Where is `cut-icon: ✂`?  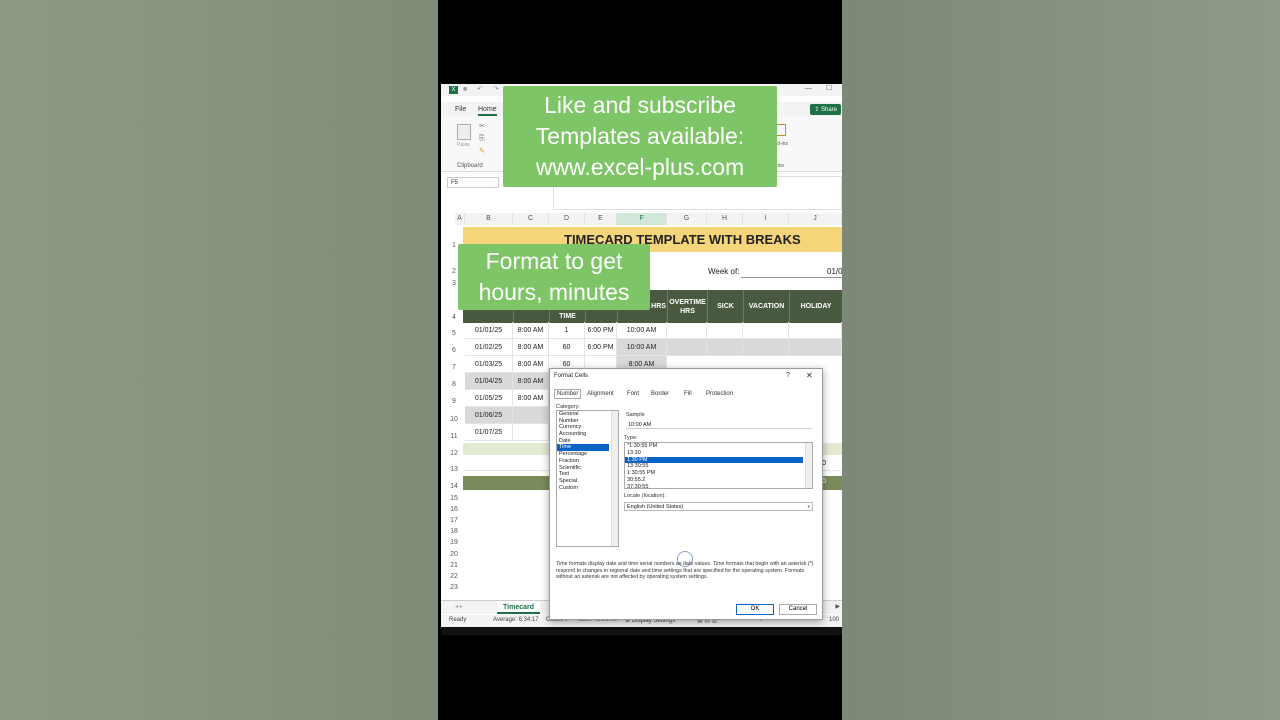 cut-icon: ✂ is located at coordinates (482, 126).